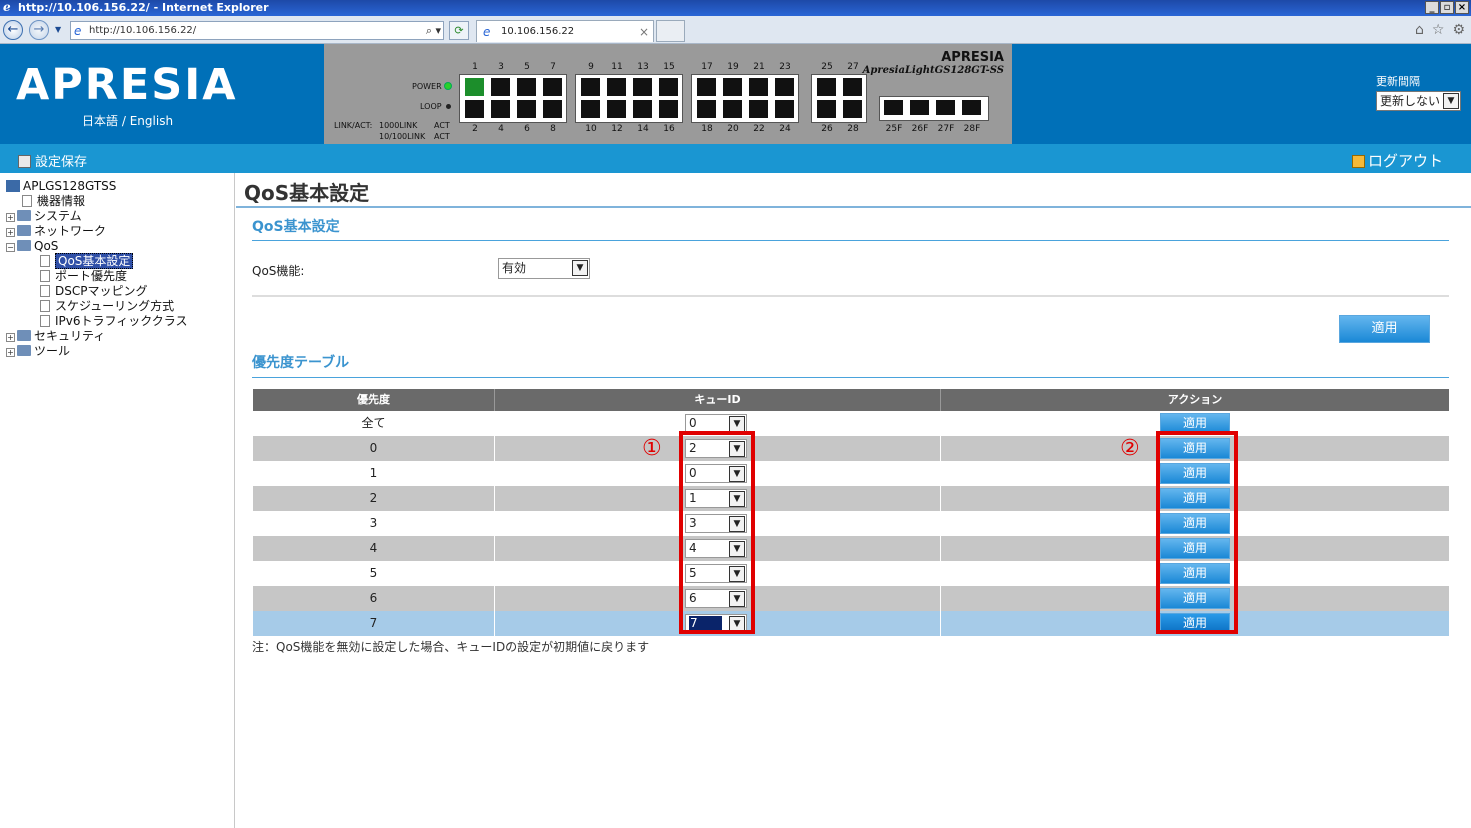 The image size is (1471, 828). Describe the element at coordinates (52, 160) in the screenshot. I see `save-config-button: 設定保存` at that location.